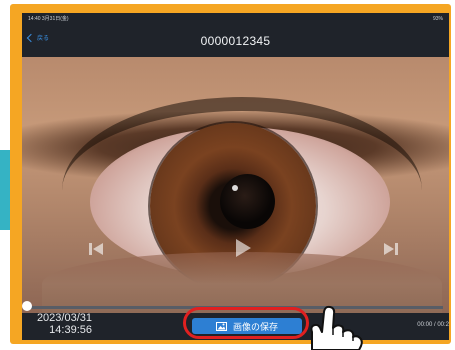  I want to click on nav-bar: 戻る 0000012345, so click(235, 41).